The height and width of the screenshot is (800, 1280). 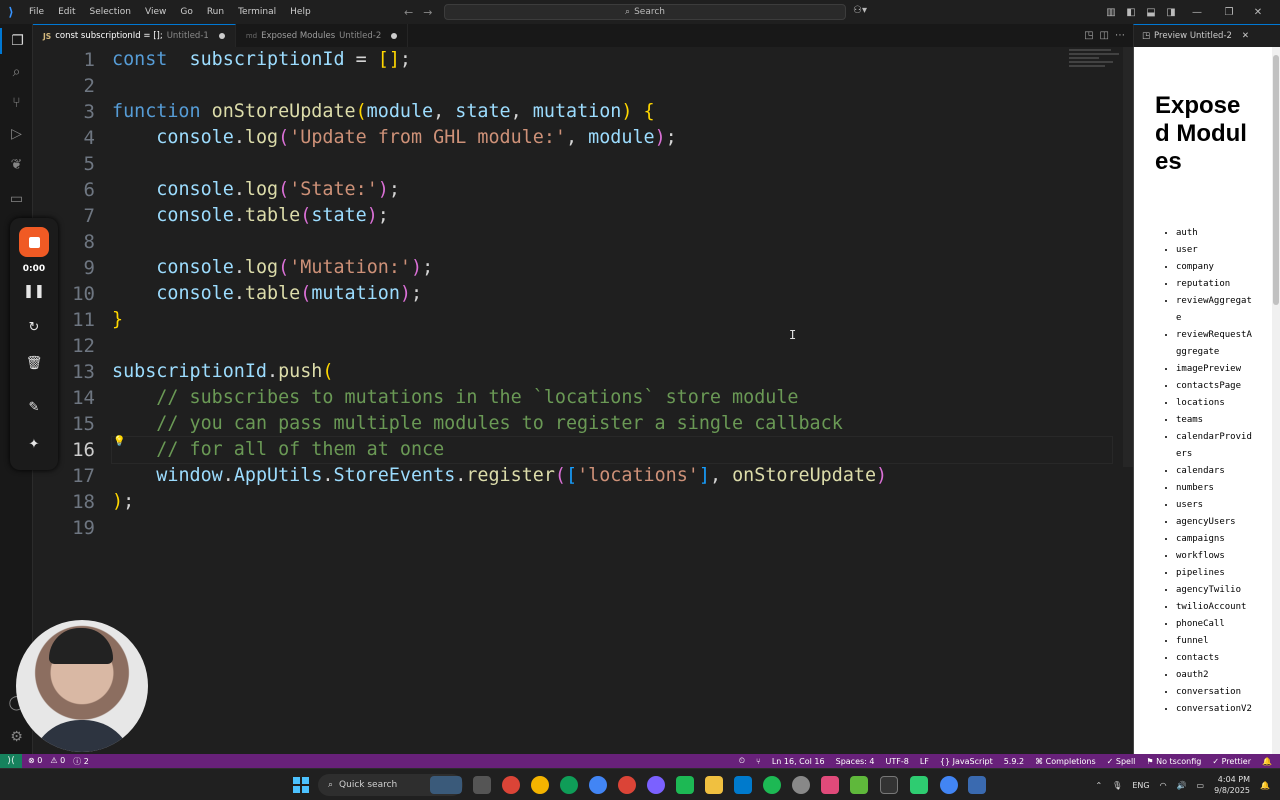 What do you see at coordinates (612, 450) in the screenshot?
I see `code-line: // for all of them at once` at bounding box center [612, 450].